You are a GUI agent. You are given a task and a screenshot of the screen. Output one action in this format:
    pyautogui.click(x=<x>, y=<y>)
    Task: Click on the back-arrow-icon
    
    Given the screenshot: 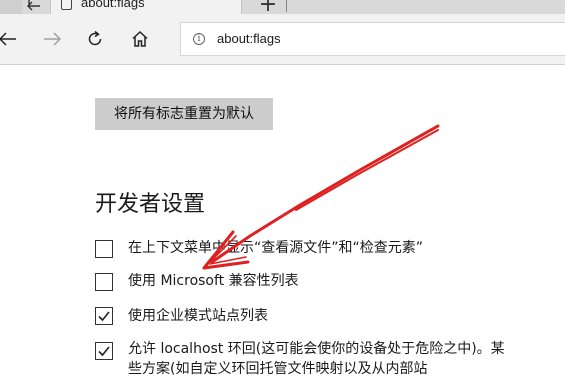 What is the action you would take?
    pyautogui.click(x=8, y=39)
    